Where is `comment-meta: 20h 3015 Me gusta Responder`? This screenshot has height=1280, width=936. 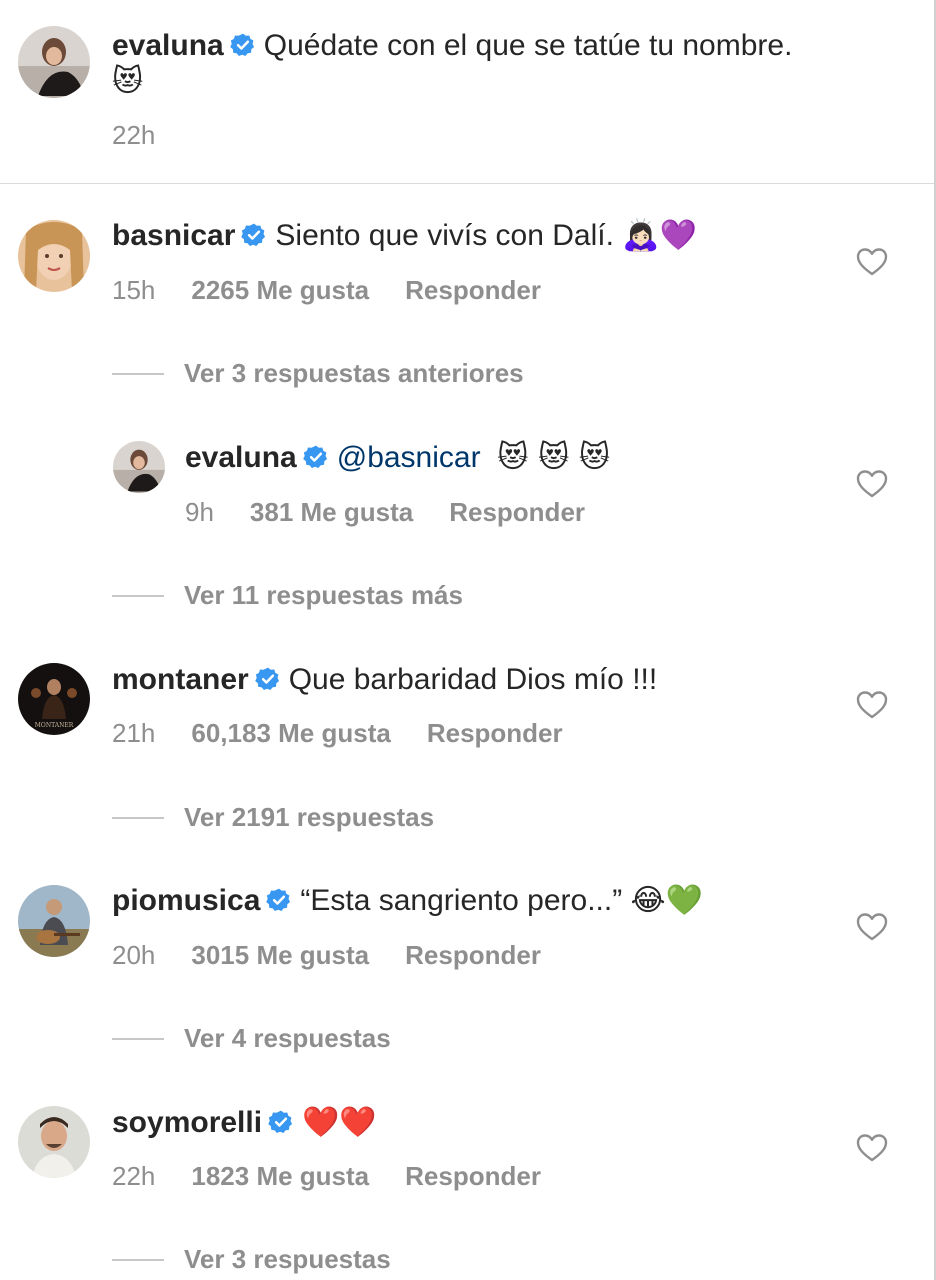 comment-meta: 20h 3015 Me gusta Responder is located at coordinates (326, 955).